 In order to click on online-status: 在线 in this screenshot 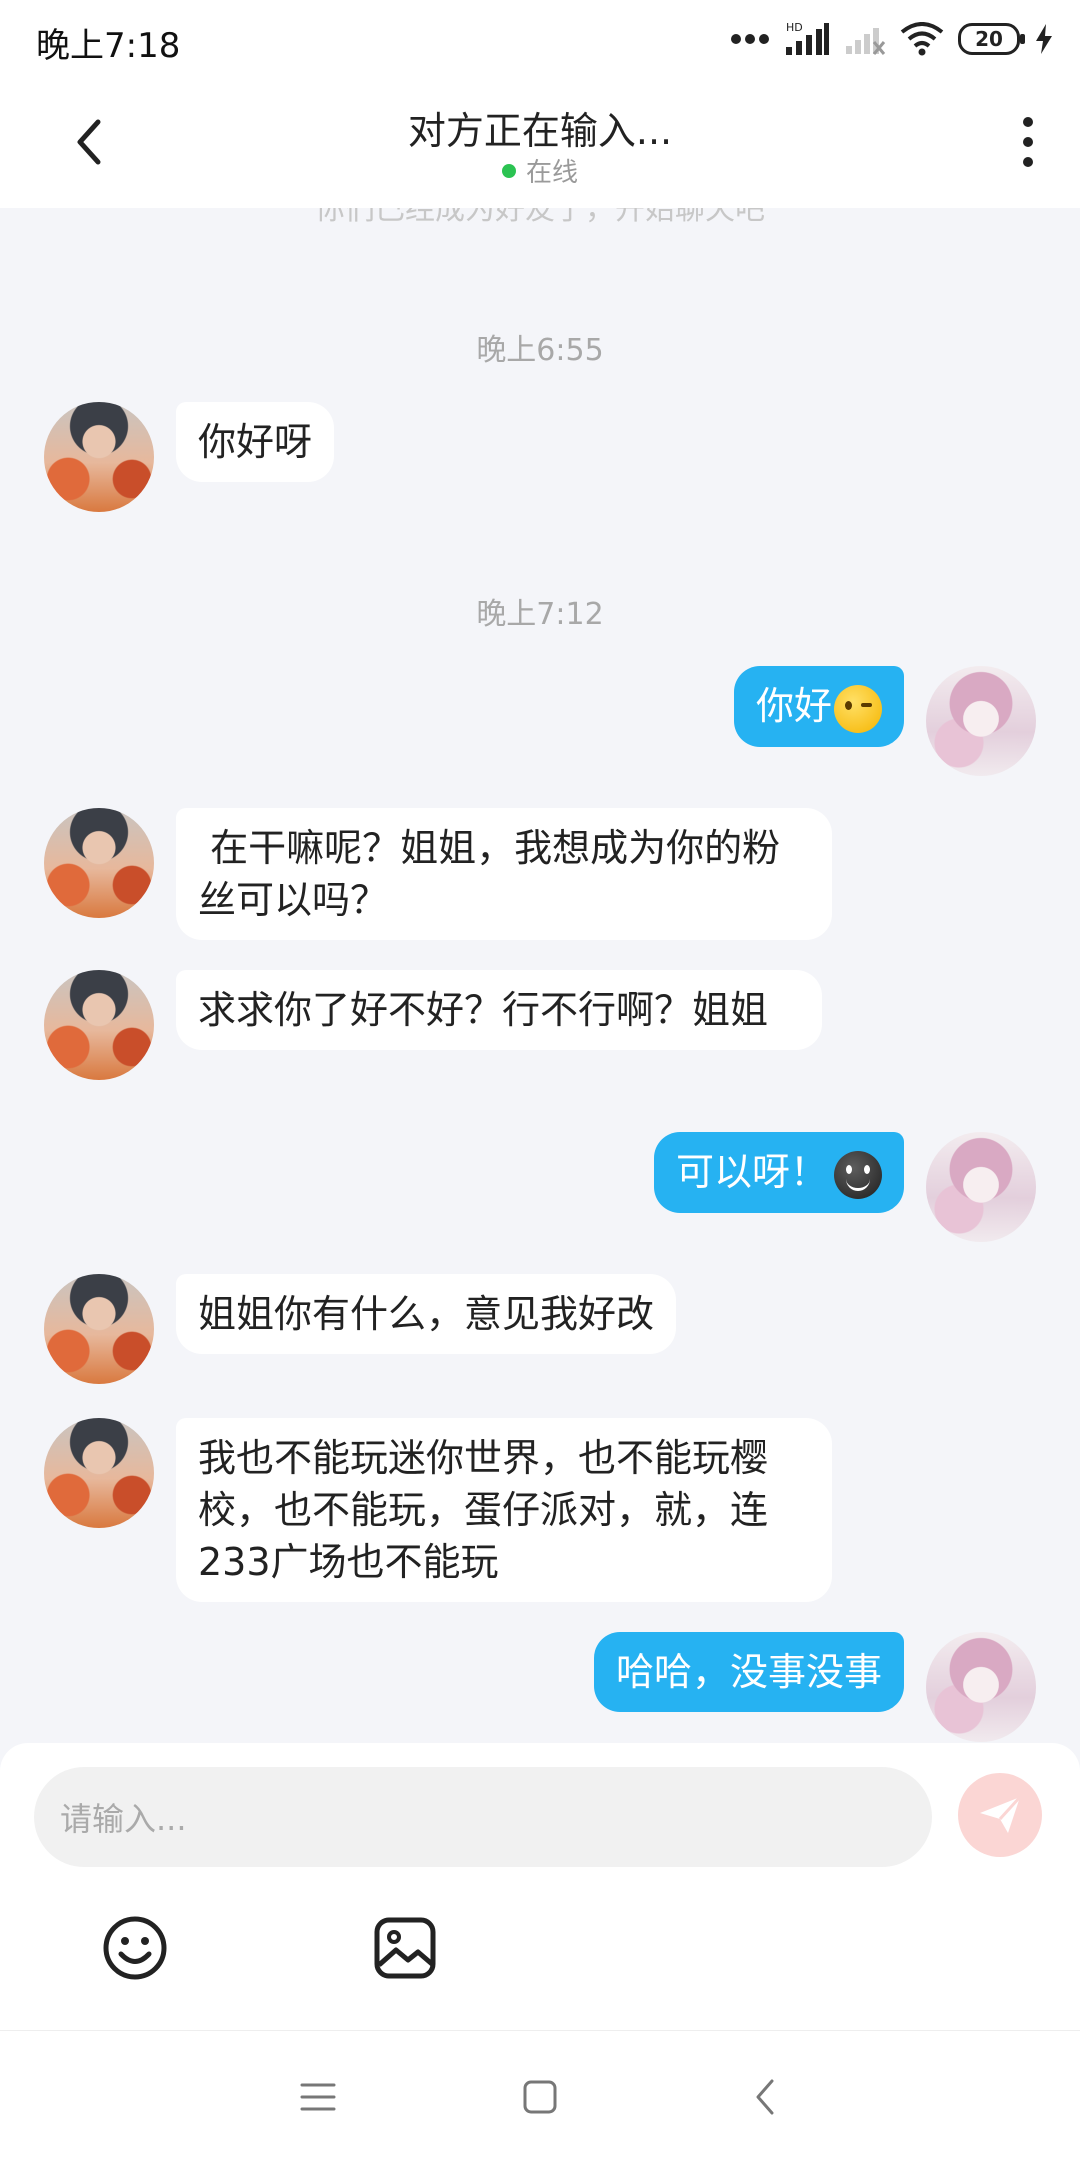, I will do `click(540, 170)`.